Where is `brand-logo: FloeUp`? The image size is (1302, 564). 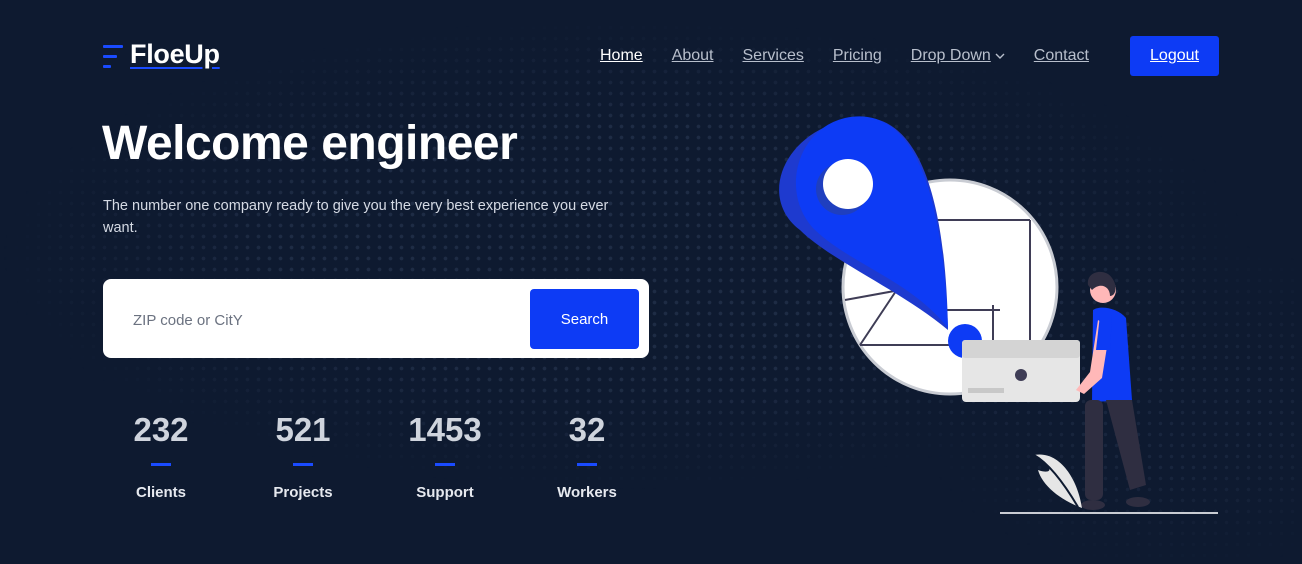
brand-logo: FloeUp is located at coordinates (161, 55).